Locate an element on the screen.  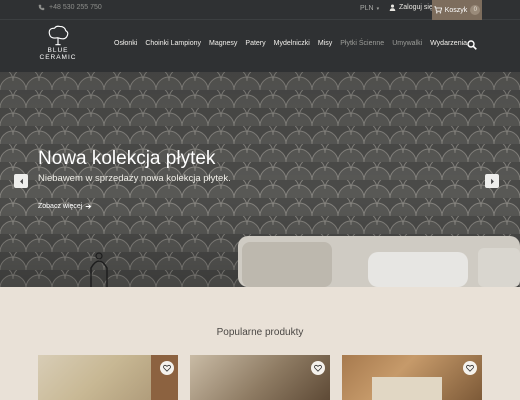
nav-item-misy: Misy is located at coordinates (325, 43).